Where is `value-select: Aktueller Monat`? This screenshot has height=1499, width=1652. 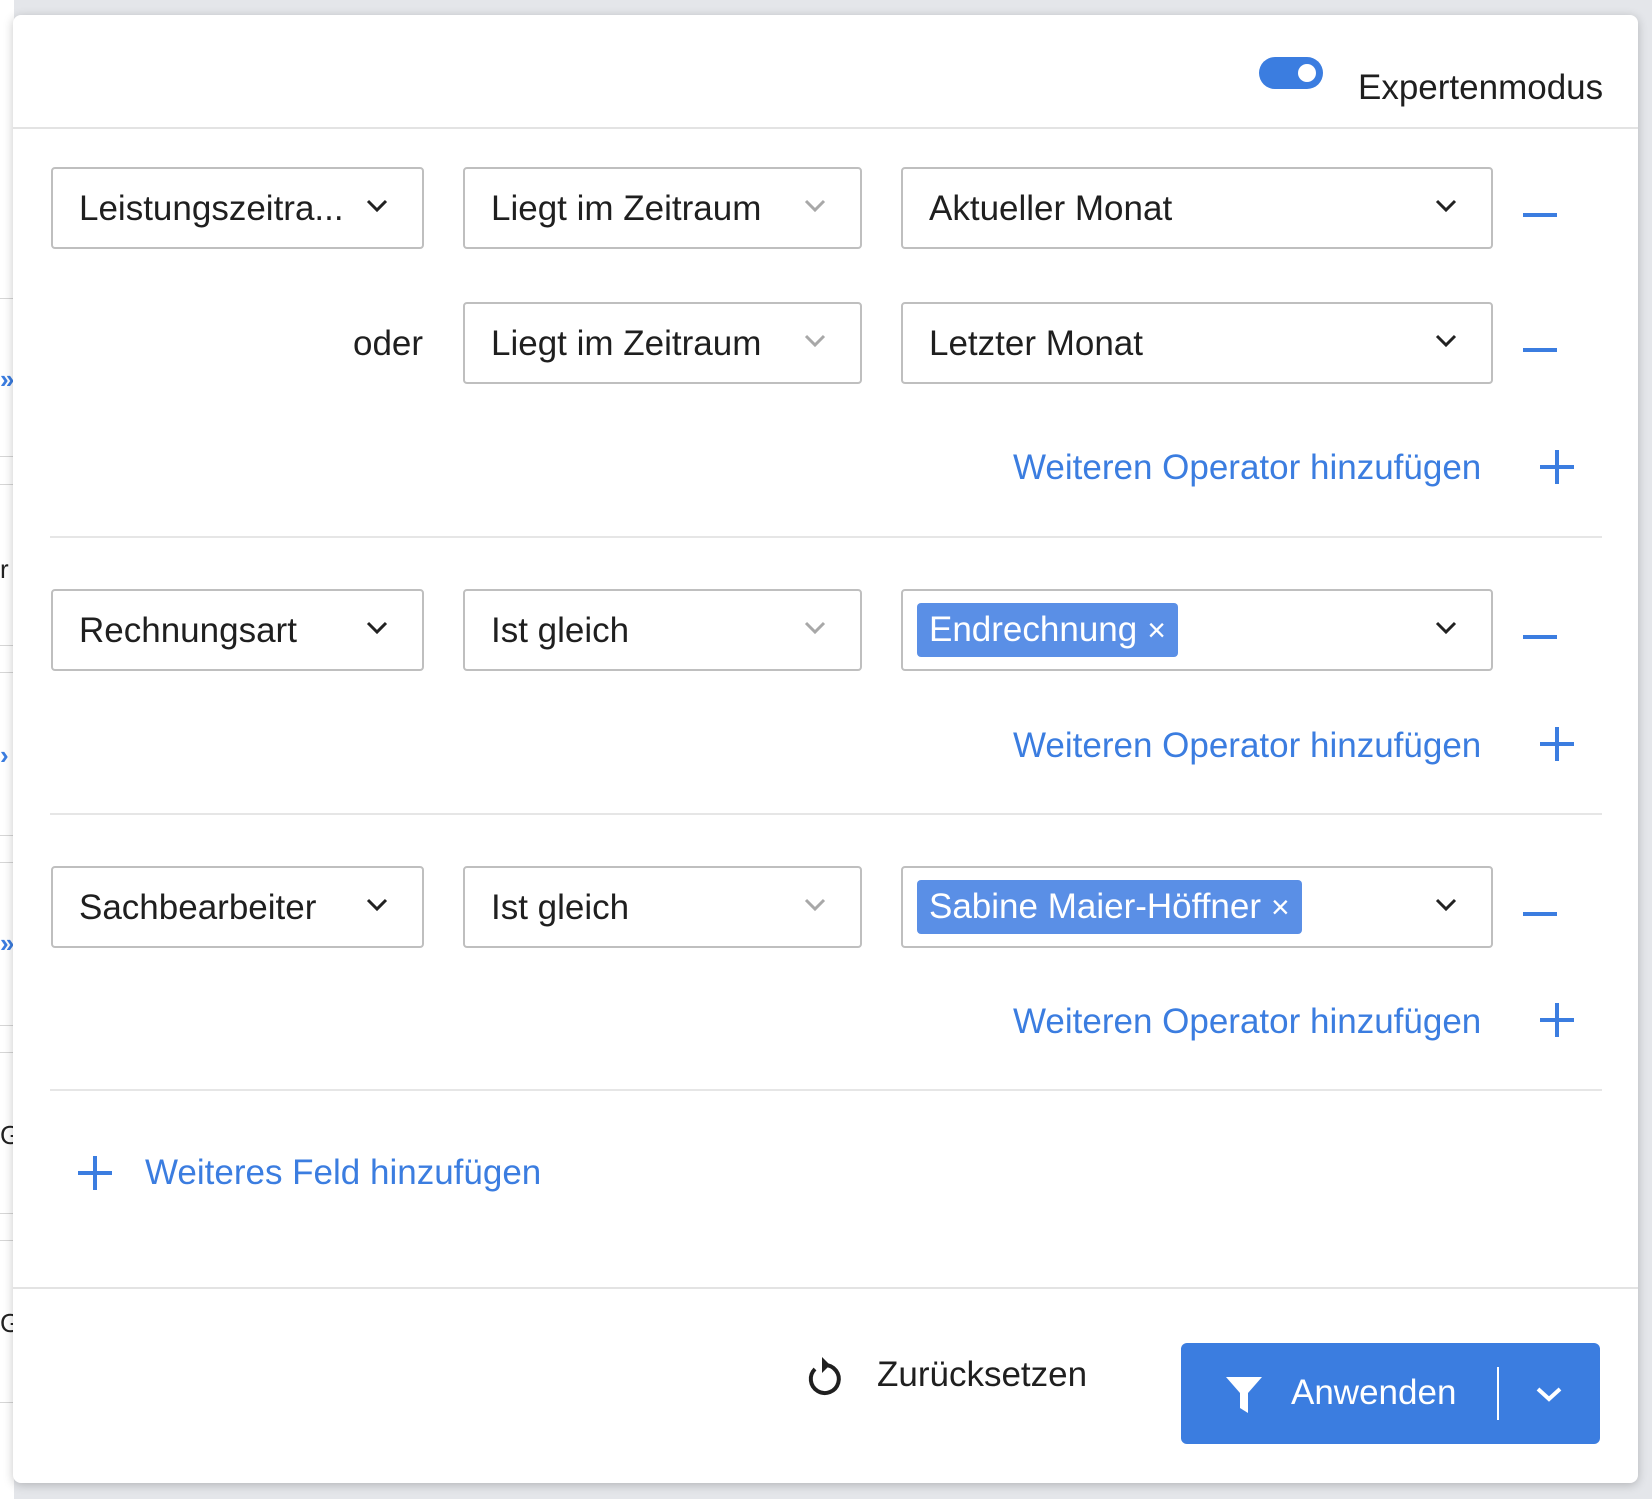 value-select: Aktueller Monat is located at coordinates (1197, 208).